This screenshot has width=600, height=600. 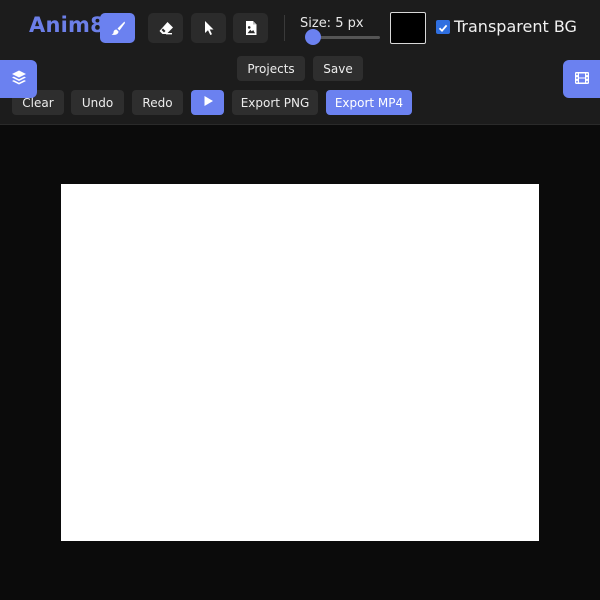 What do you see at coordinates (408, 28) in the screenshot?
I see `color-picker` at bounding box center [408, 28].